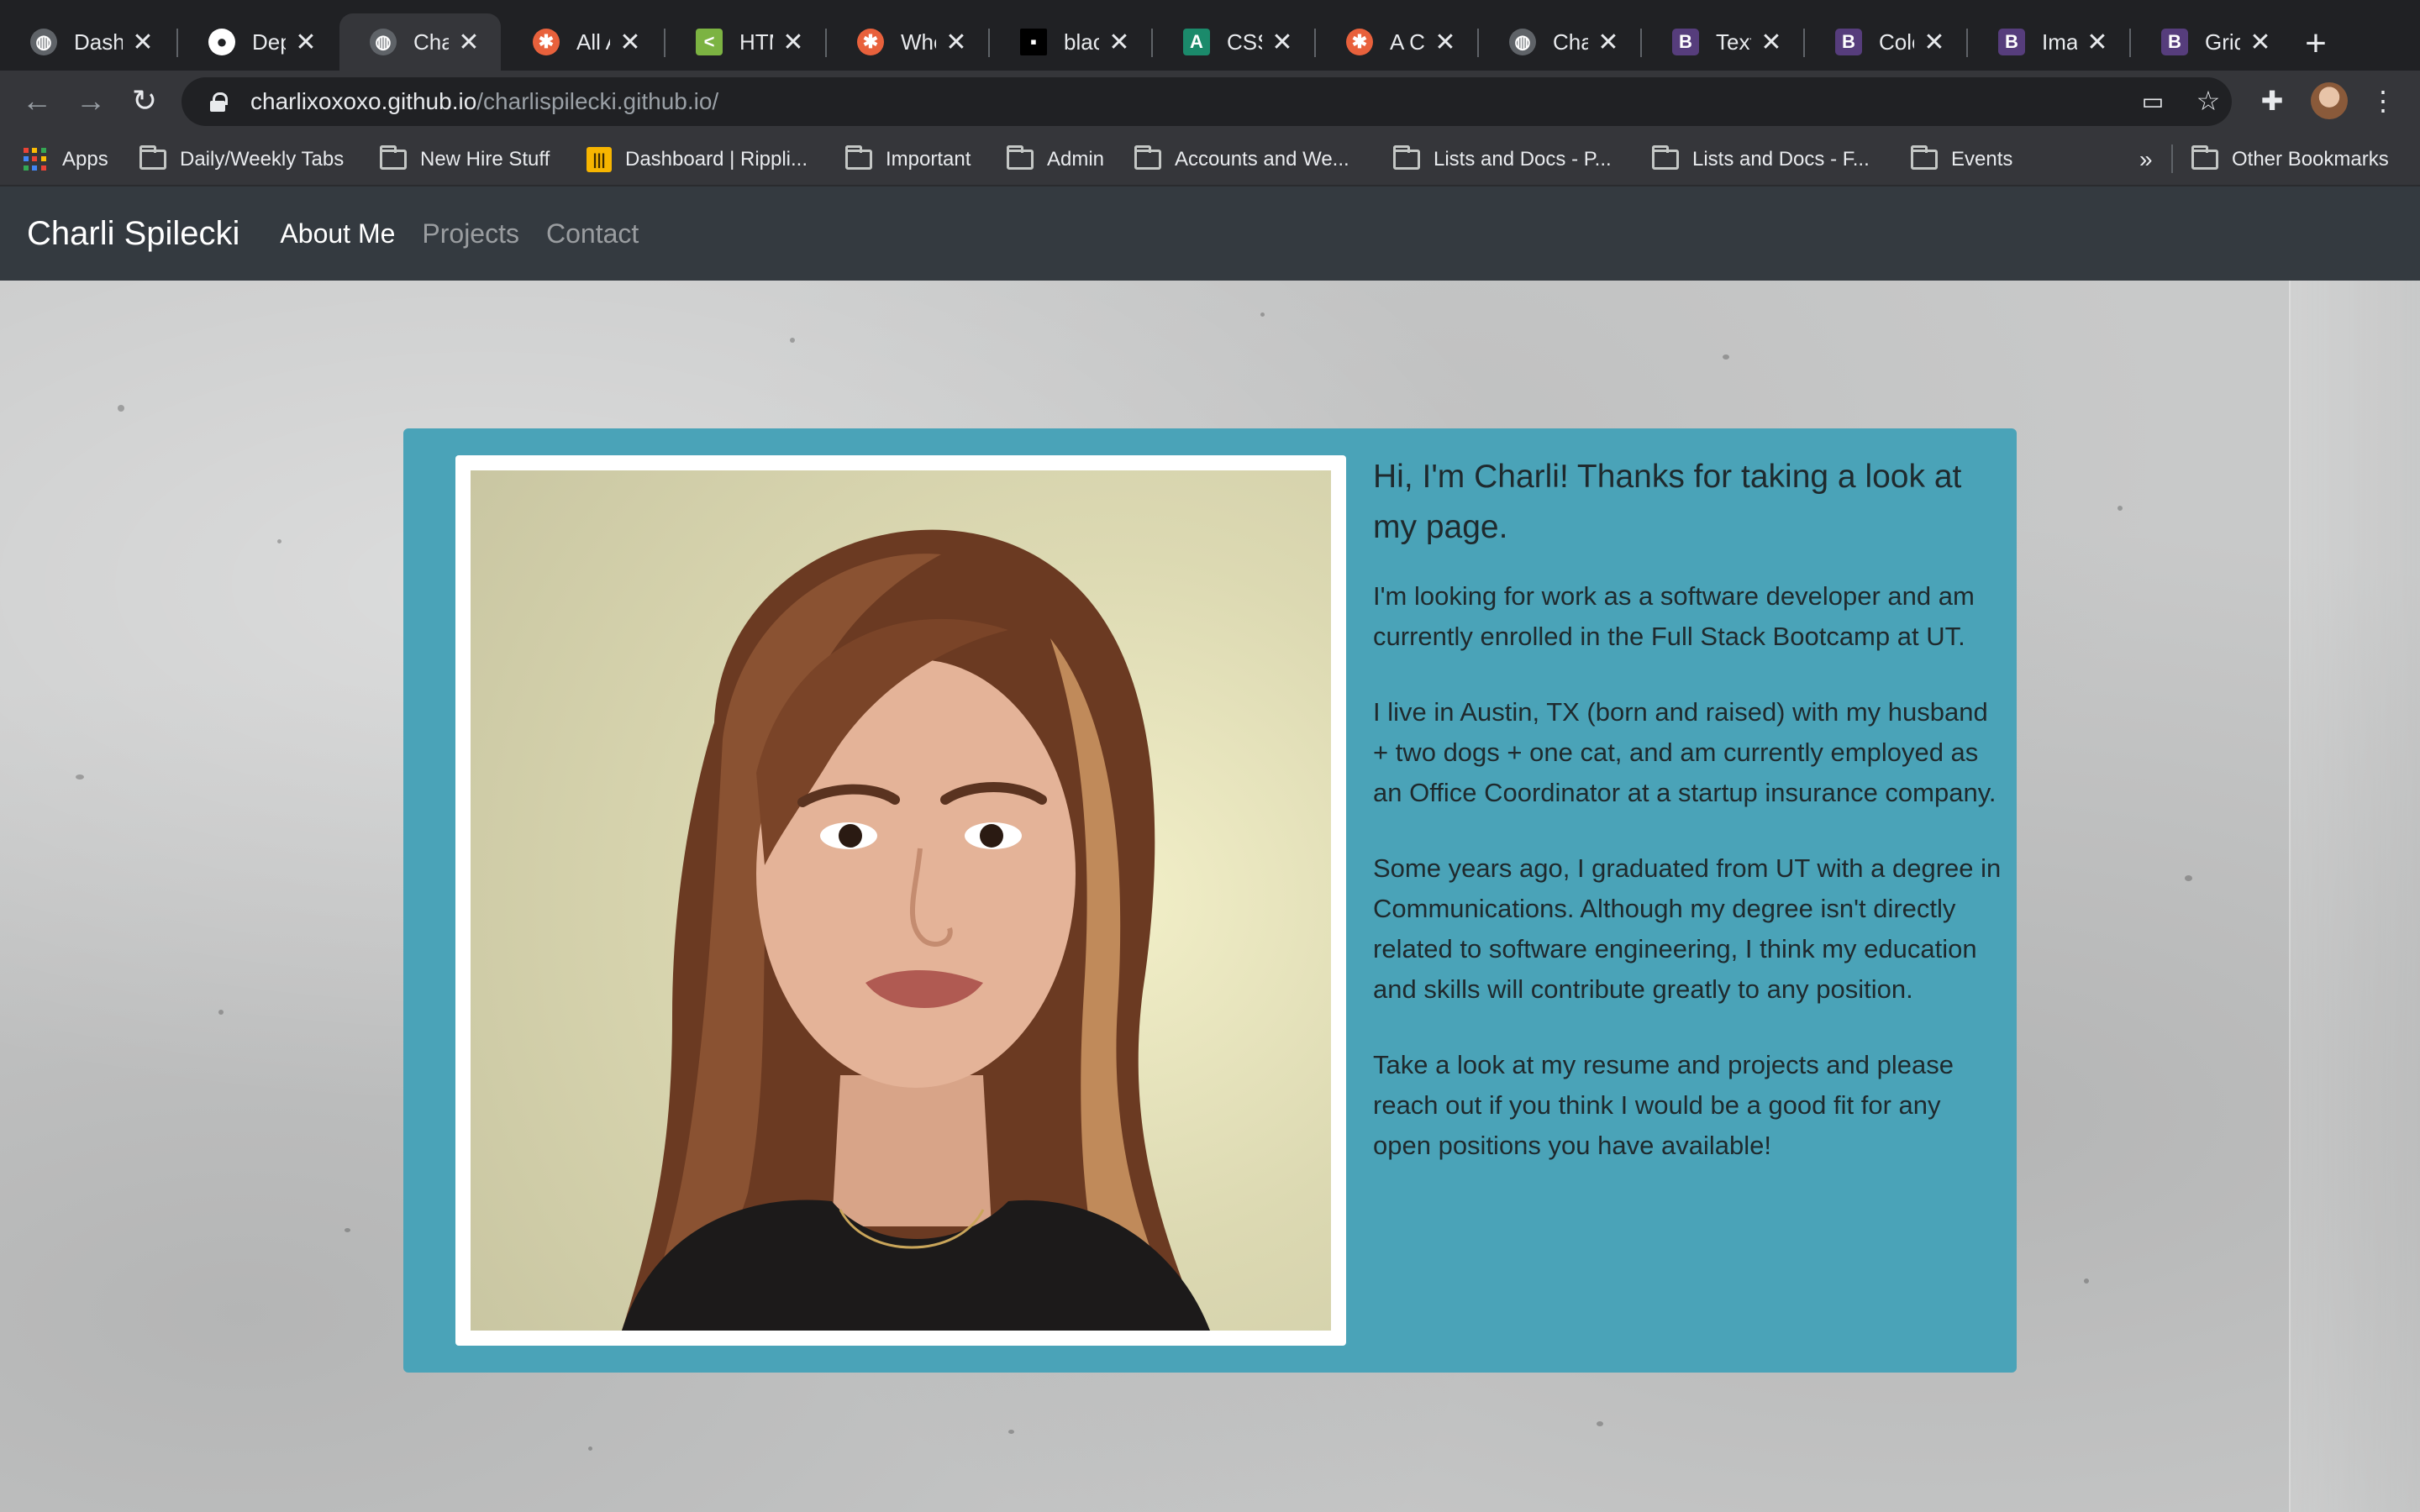 This screenshot has height=1512, width=2420. What do you see at coordinates (221, 42) in the screenshot?
I see `github-icon: ●` at bounding box center [221, 42].